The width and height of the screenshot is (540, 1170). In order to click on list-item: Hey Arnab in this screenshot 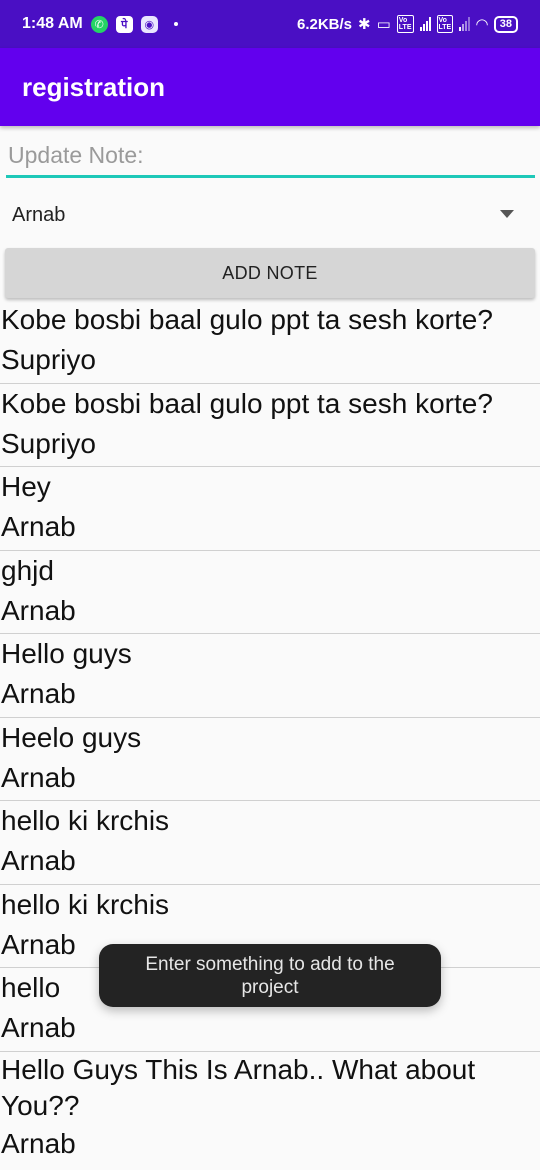, I will do `click(270, 509)`.